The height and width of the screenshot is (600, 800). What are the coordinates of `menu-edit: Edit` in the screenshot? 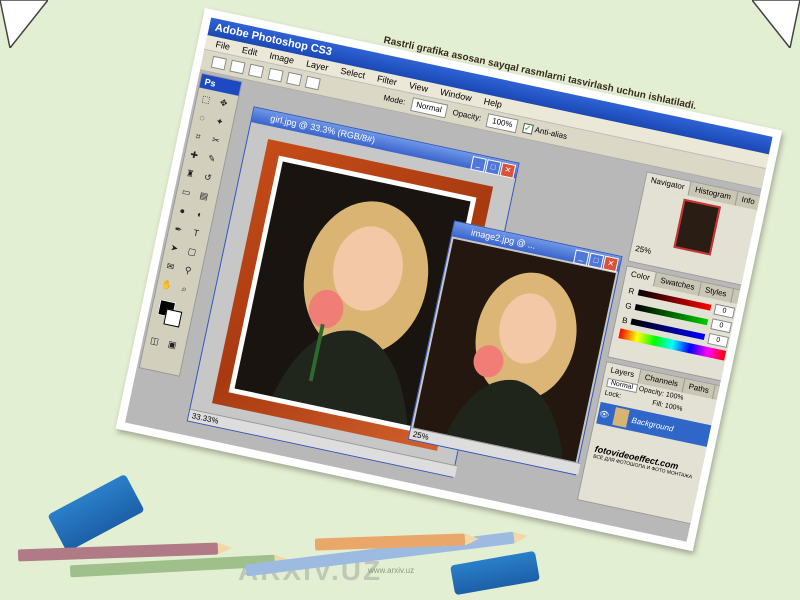 It's located at (249, 51).